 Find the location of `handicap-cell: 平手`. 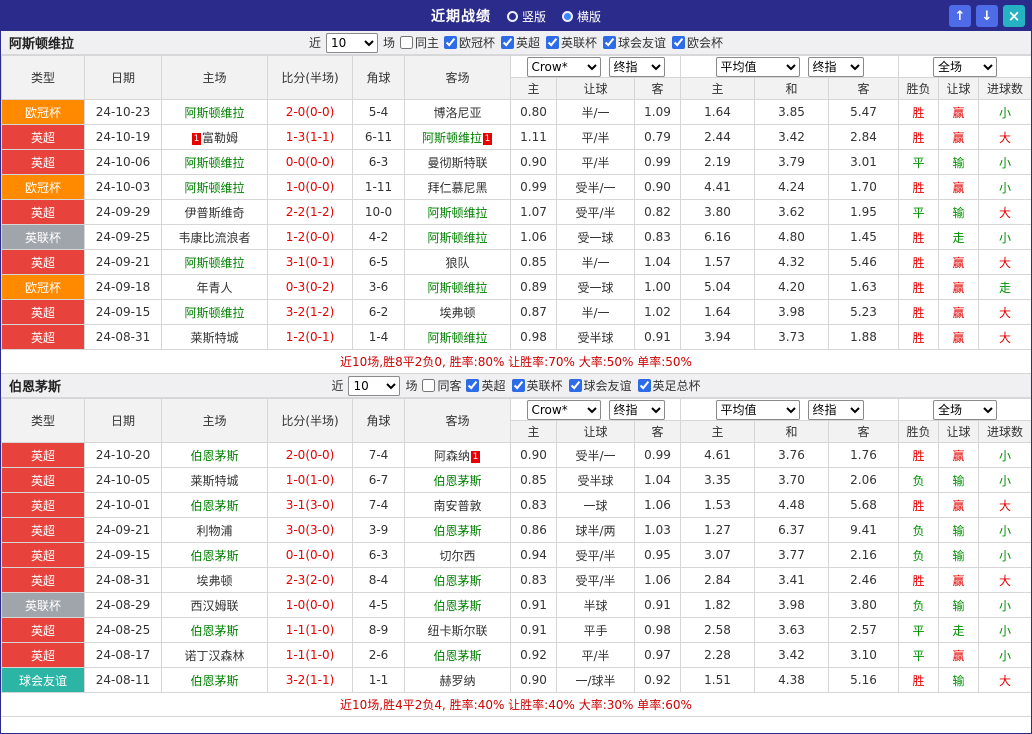

handicap-cell: 平手 is located at coordinates (595, 630).